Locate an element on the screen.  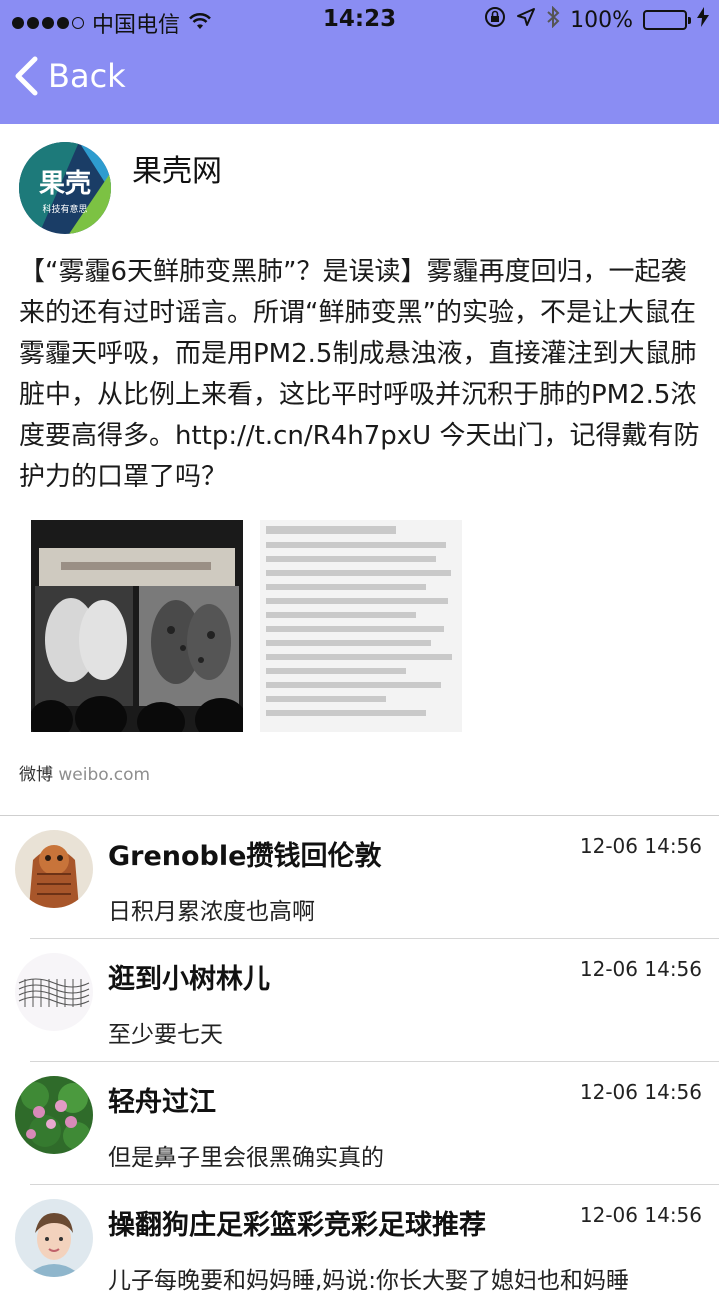
avatar-logo-subtext: 科技有意思 is located at coordinates (64, 209).